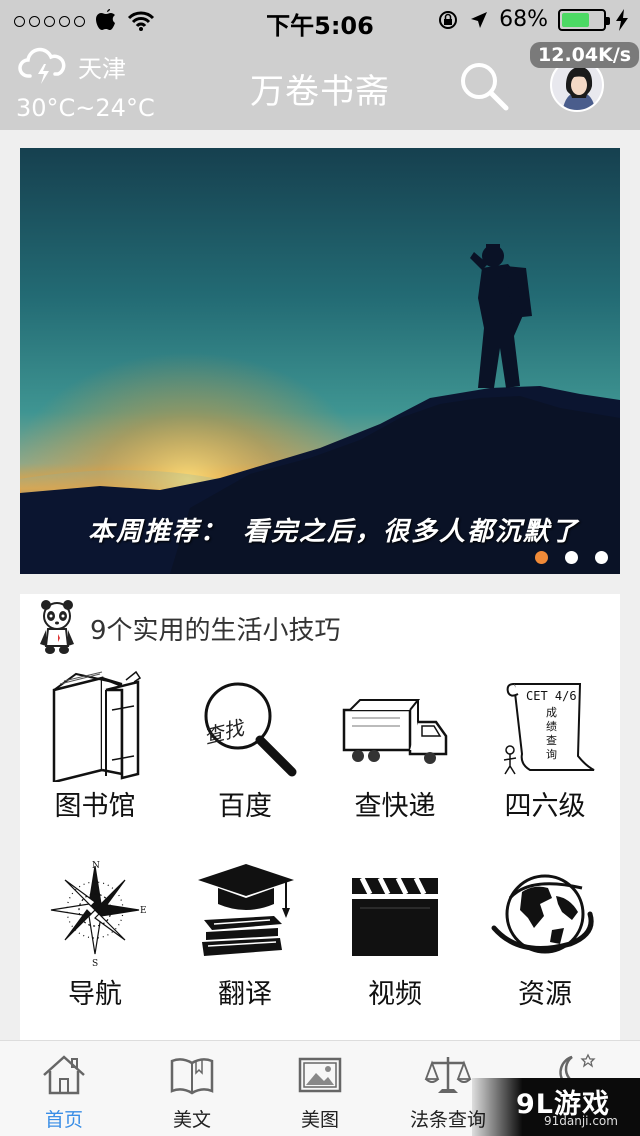 The width and height of the screenshot is (640, 1136). I want to click on tool-library: 图书馆, so click(95, 746).